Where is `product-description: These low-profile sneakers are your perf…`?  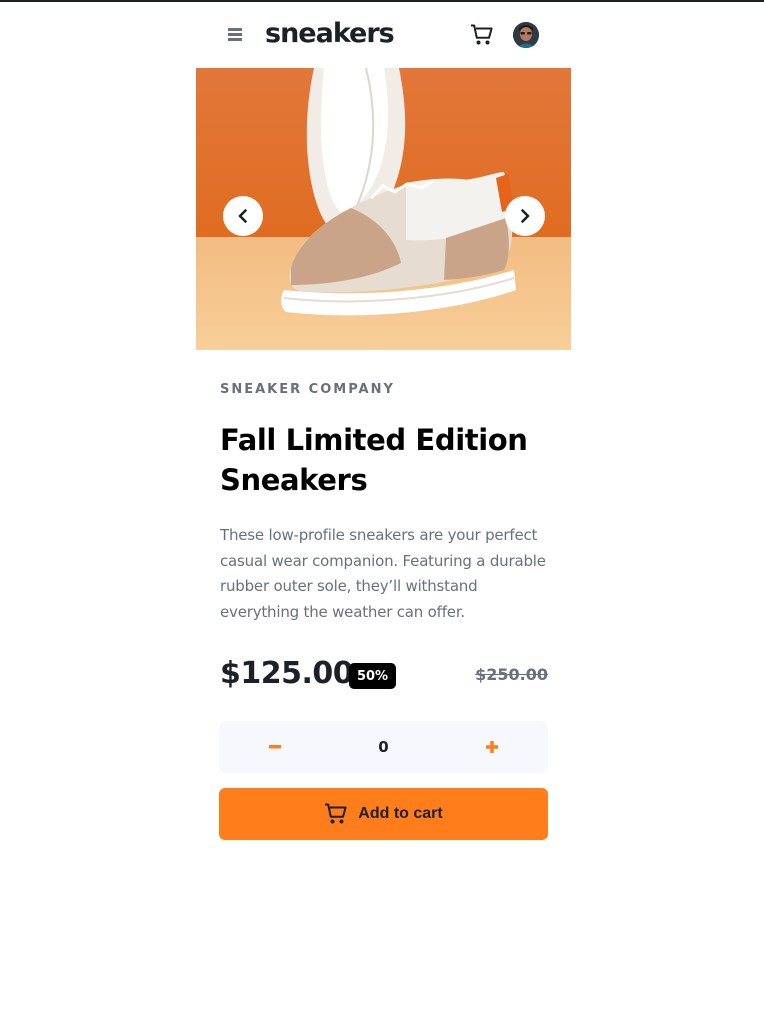
product-description: These low-profile sneakers are your perf… is located at coordinates (383, 573).